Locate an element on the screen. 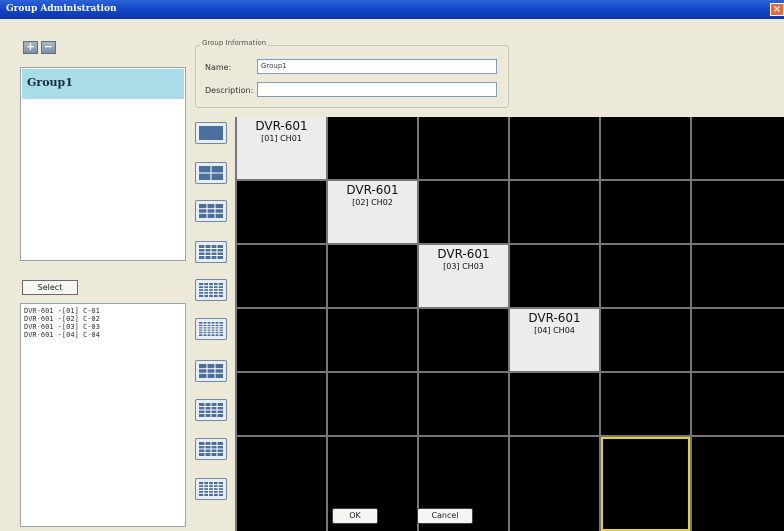 The width and height of the screenshot is (784, 531). group-info-legend: Group Information is located at coordinates (234, 43).